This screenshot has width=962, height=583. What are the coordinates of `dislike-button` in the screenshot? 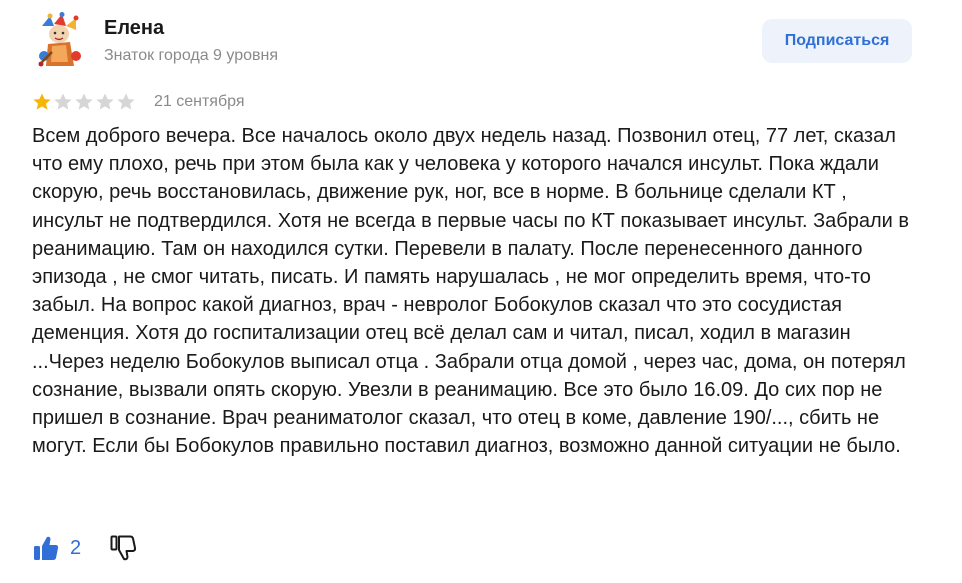 It's located at (123, 548).